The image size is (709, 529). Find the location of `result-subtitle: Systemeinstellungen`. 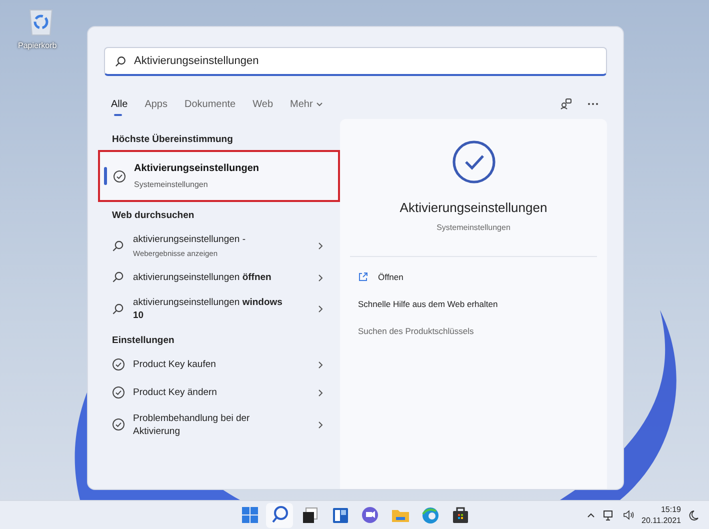

result-subtitle: Systemeinstellungen is located at coordinates (171, 185).